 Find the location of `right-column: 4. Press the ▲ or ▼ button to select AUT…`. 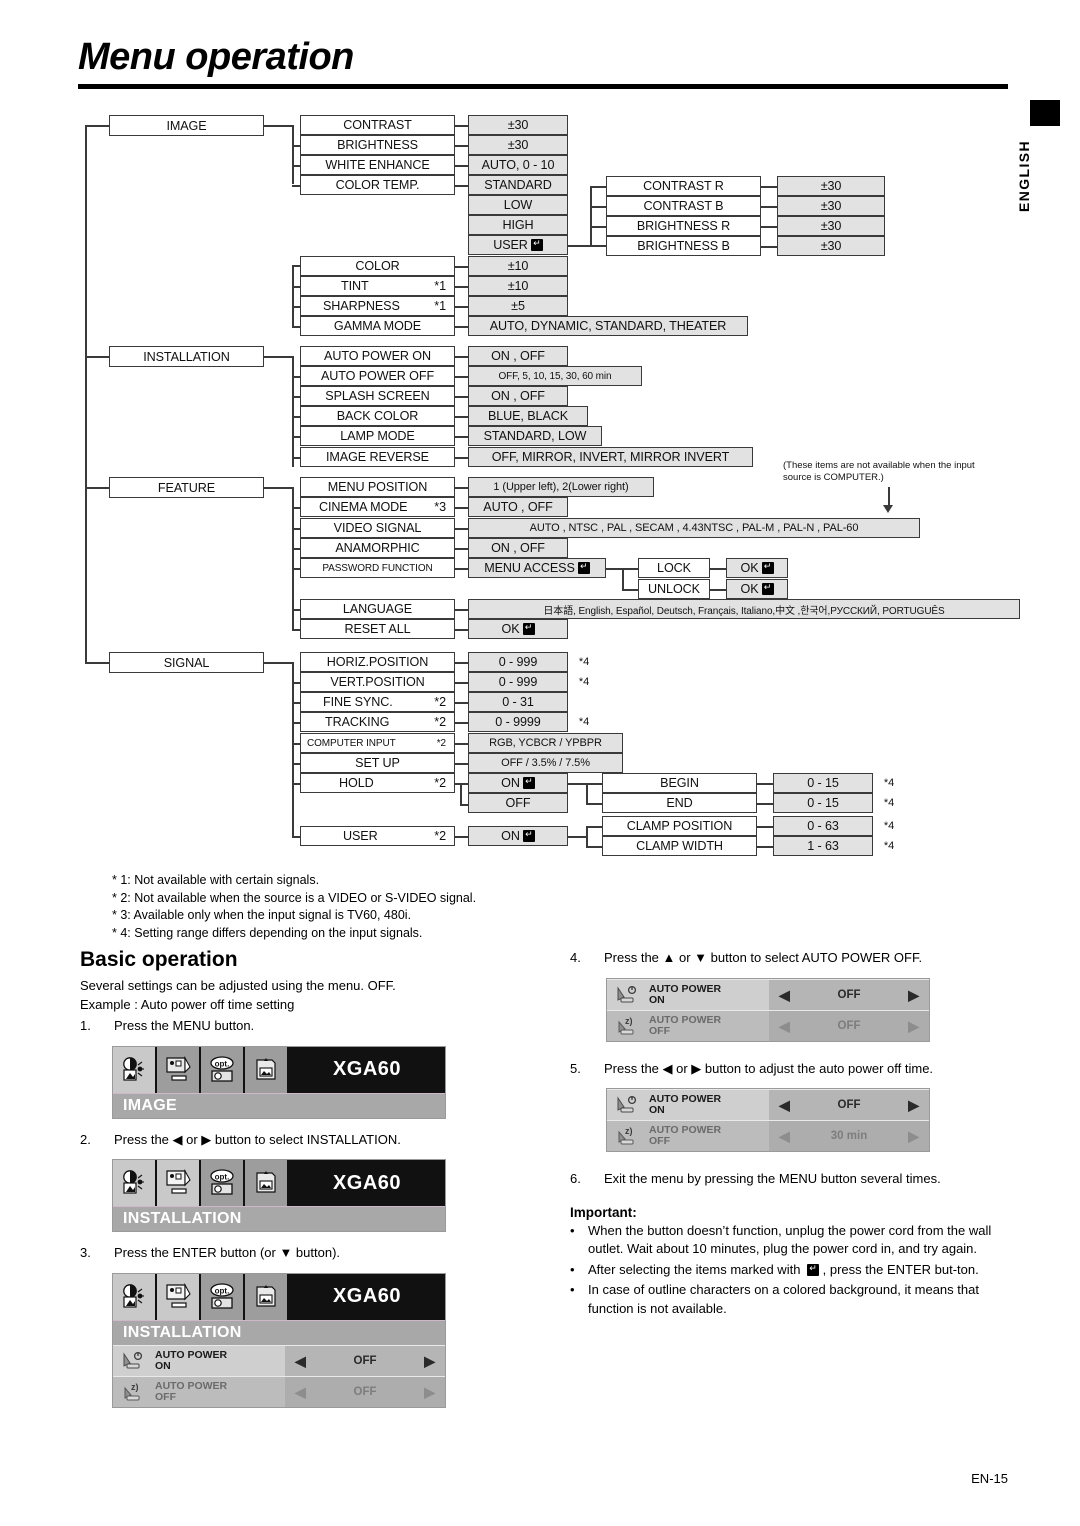

right-column: 4. Press the ▲ or ▼ button to select AUT… is located at coordinates (795, 1132).